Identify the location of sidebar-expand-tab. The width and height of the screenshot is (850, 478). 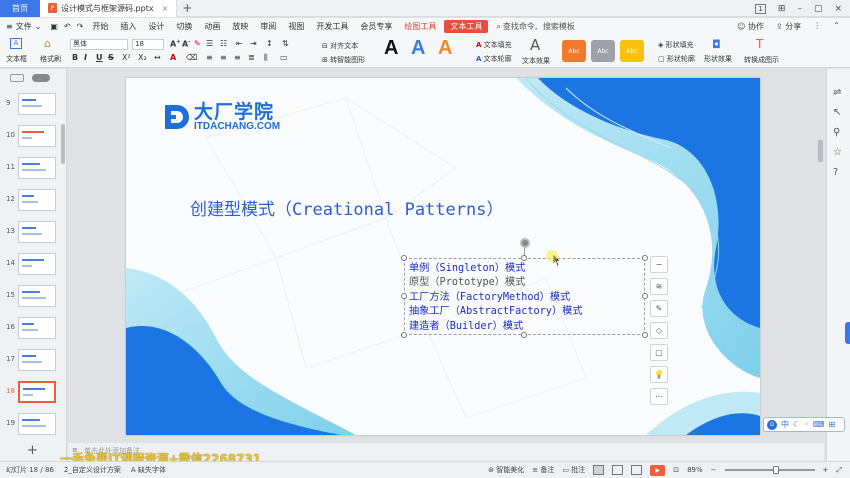
(847, 333).